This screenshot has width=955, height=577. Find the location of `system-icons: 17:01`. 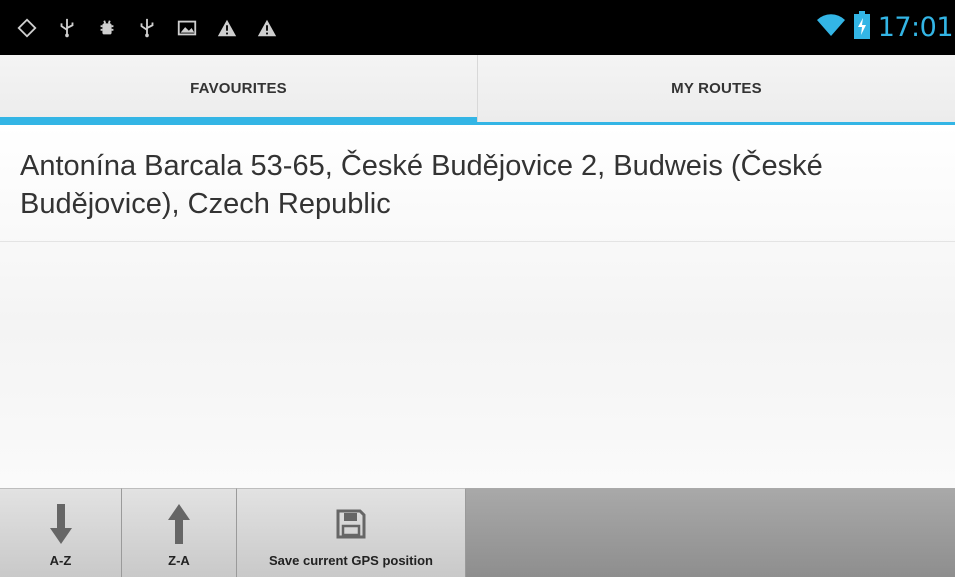

system-icons: 17:01 is located at coordinates (885, 27).